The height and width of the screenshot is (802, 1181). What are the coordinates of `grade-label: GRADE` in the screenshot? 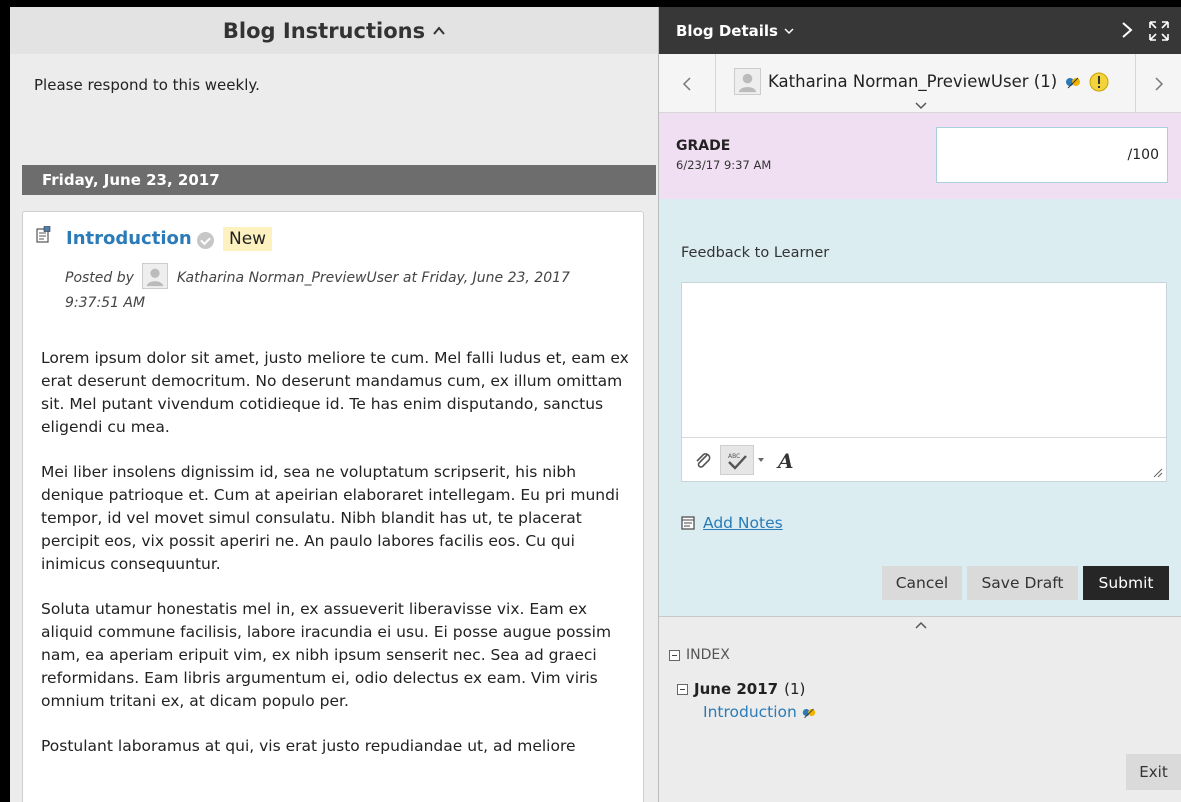 It's located at (703, 146).